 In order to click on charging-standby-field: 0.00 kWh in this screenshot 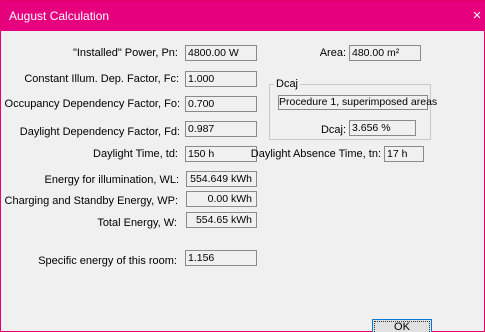, I will do `click(221, 199)`.